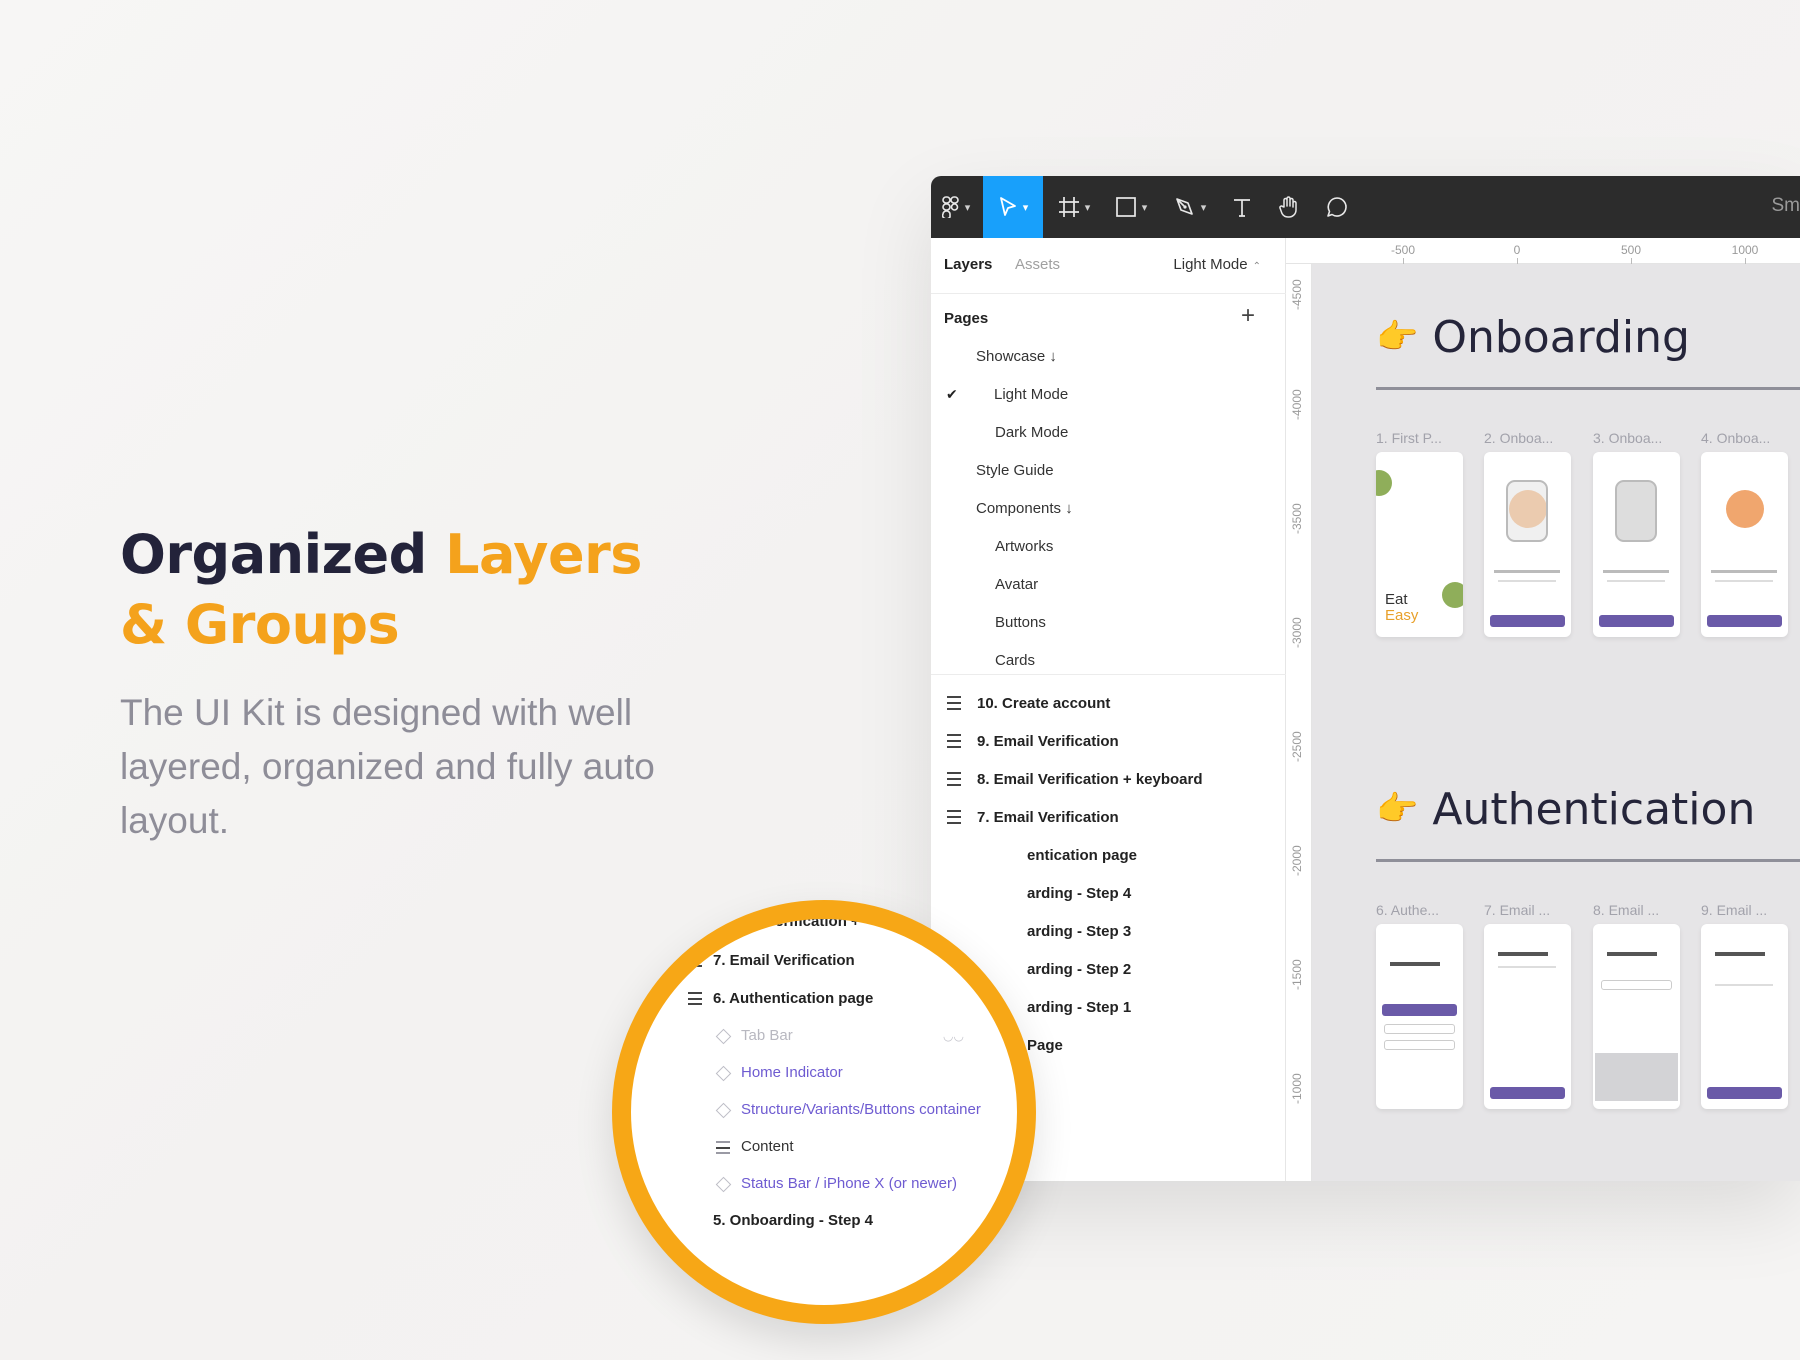  What do you see at coordinates (1108, 821) in the screenshot?
I see `layer-row: 7. Email Verification` at bounding box center [1108, 821].